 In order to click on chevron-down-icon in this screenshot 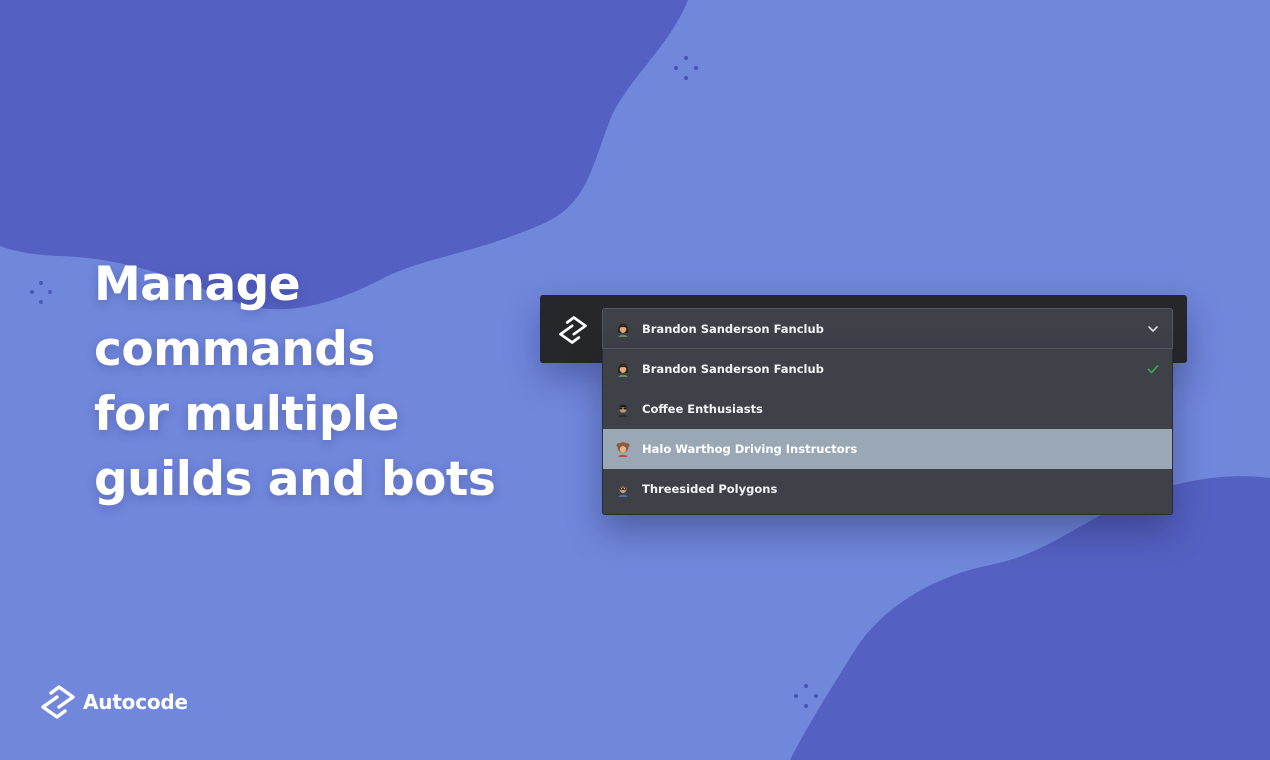, I will do `click(1153, 329)`.